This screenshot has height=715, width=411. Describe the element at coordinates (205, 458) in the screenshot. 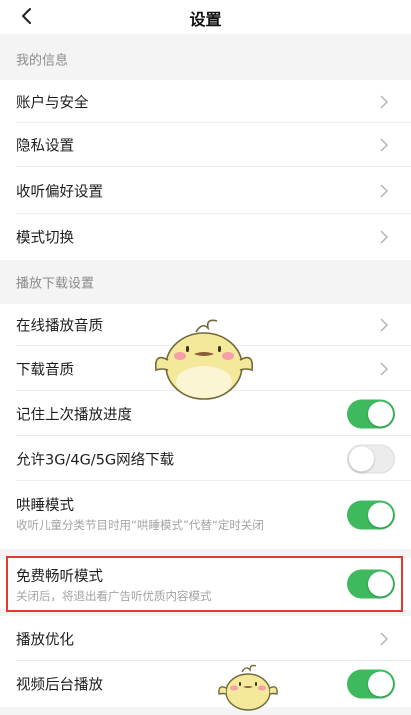

I see `settings-item-network-download: 允许3G/4G/5G网络下载` at that location.